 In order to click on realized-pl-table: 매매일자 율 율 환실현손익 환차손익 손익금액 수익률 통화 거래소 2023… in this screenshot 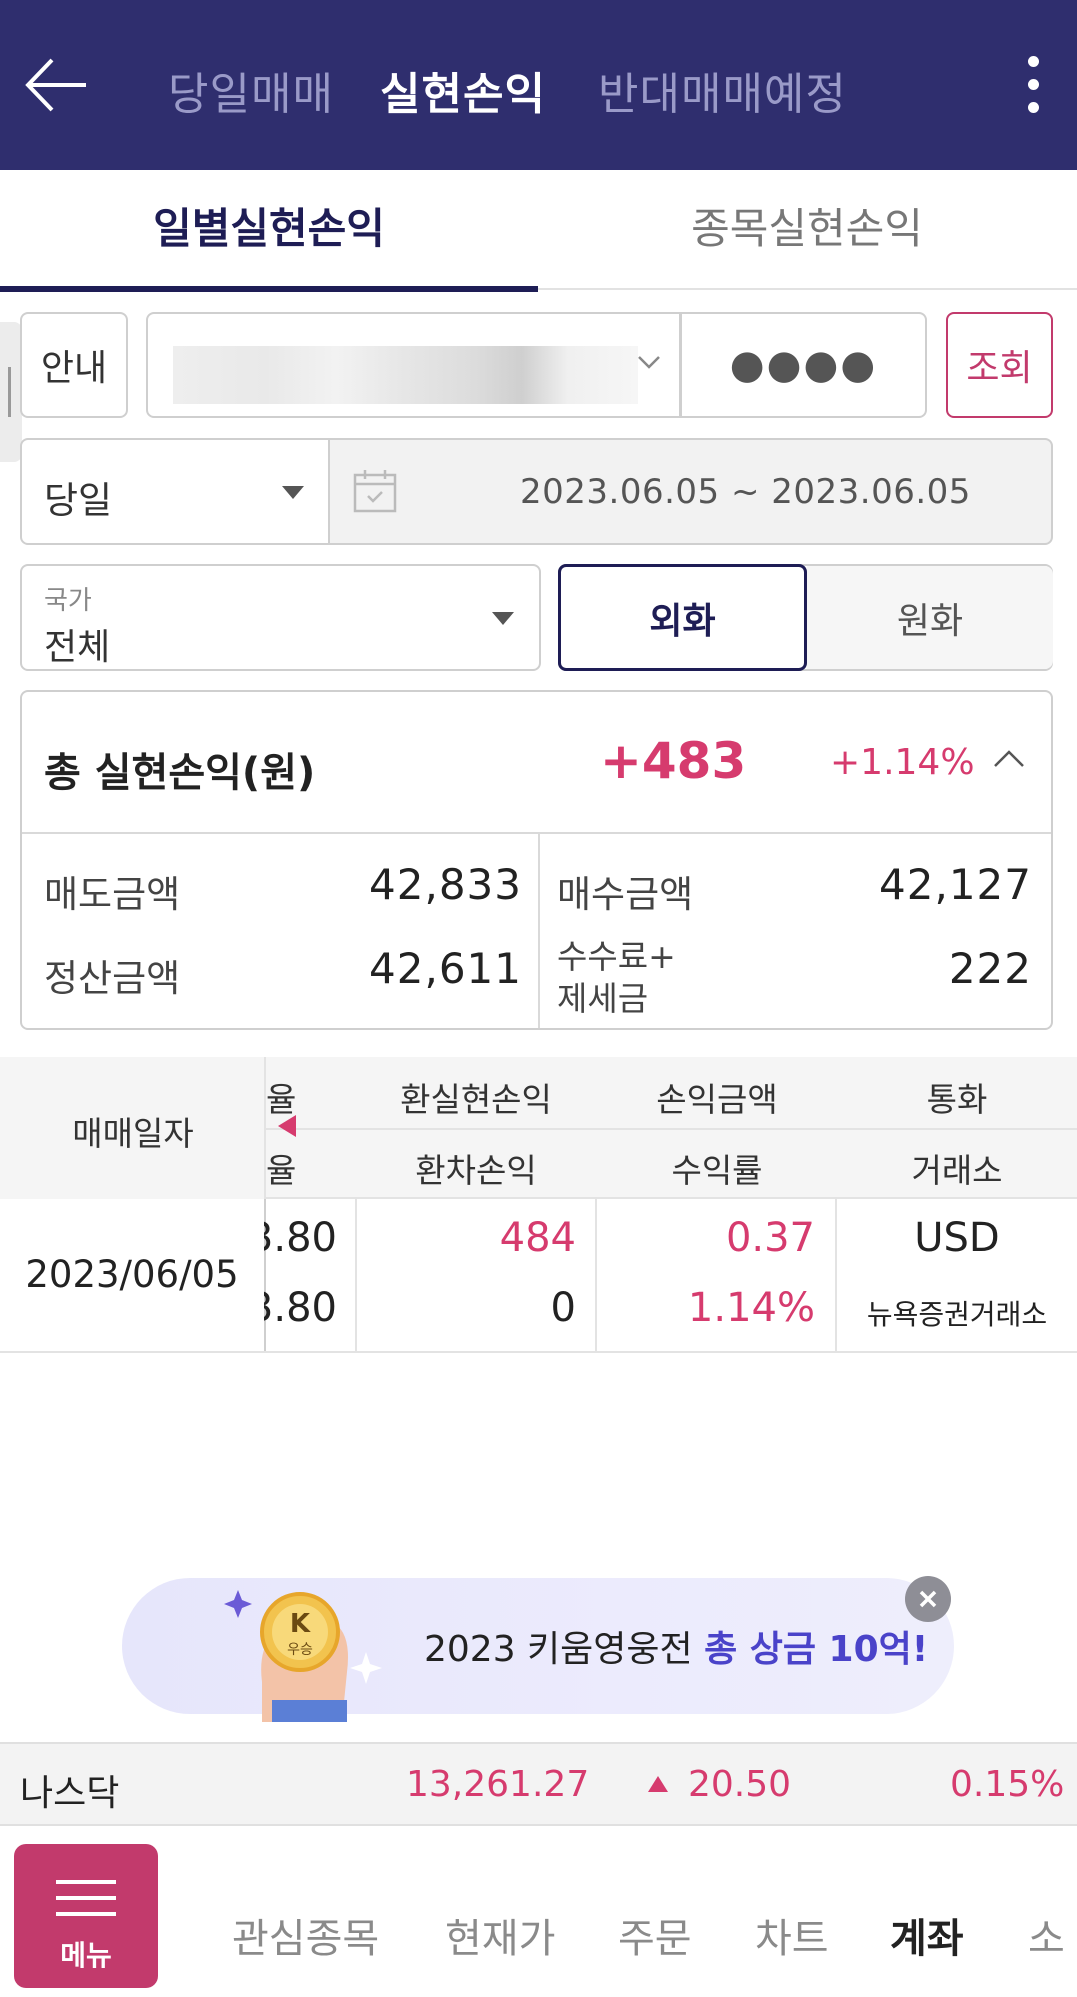, I will do `click(538, 1205)`.